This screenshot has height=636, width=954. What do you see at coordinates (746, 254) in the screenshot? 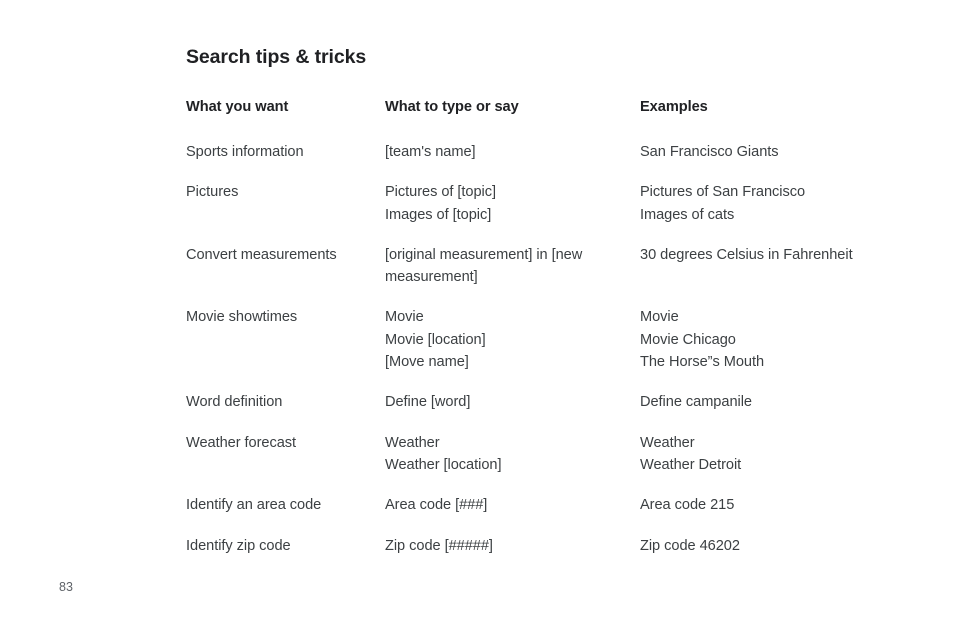
I see `cell-line: 30 degrees Celsius in Fahrenheit` at bounding box center [746, 254].